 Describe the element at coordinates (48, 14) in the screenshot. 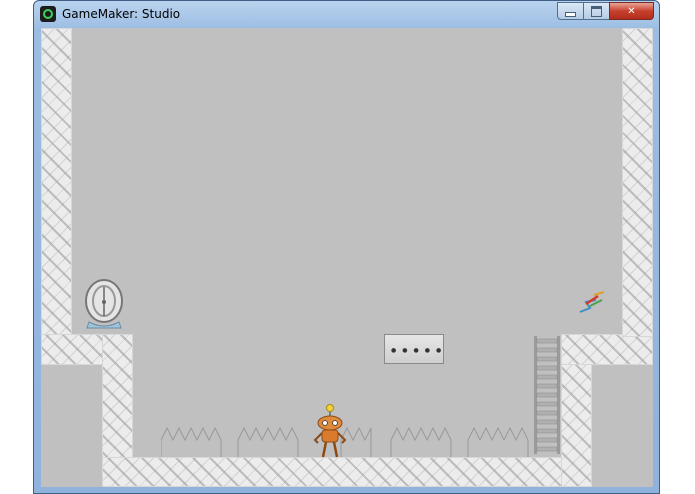

I see `gamemaker-logo-icon` at that location.